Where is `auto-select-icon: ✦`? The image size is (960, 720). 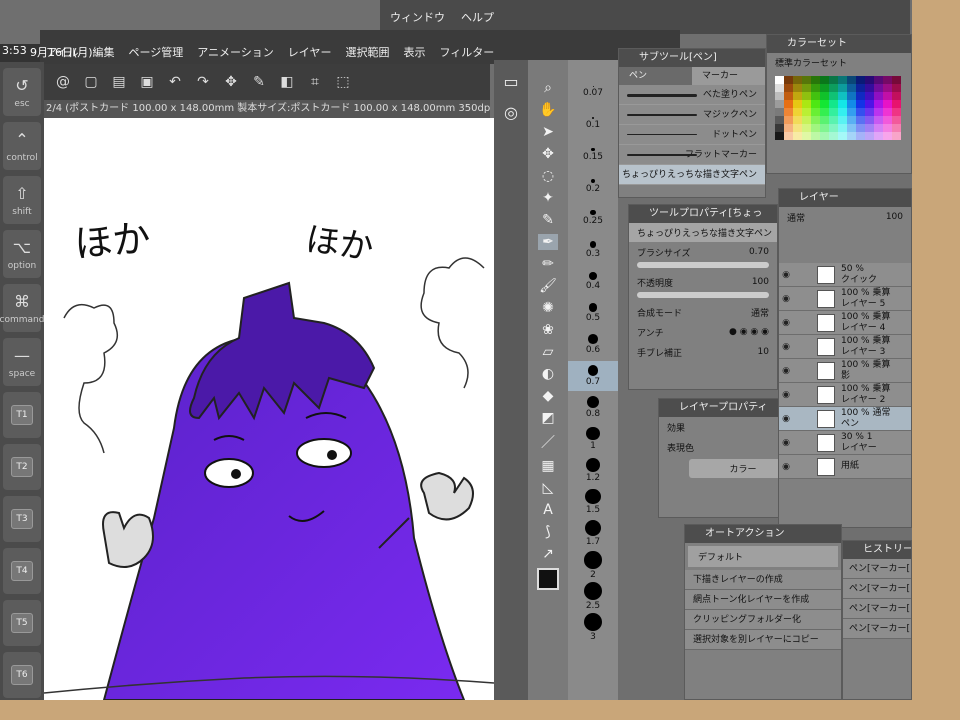 auto-select-icon: ✦ is located at coordinates (548, 198).